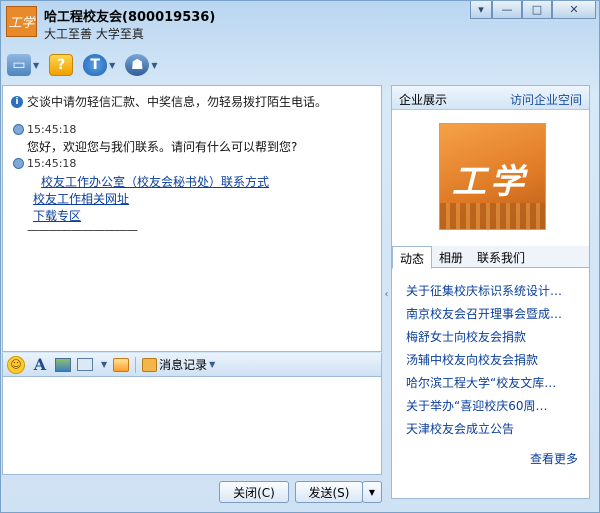  I want to click on security-button: T ▼, so click(99, 65).